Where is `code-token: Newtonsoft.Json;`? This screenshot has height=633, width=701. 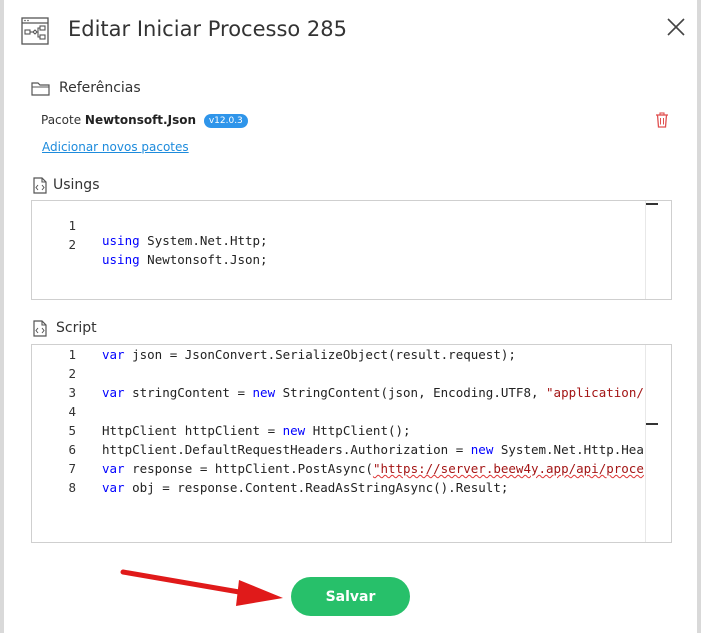 code-token: Newtonsoft.Json; is located at coordinates (203, 259).